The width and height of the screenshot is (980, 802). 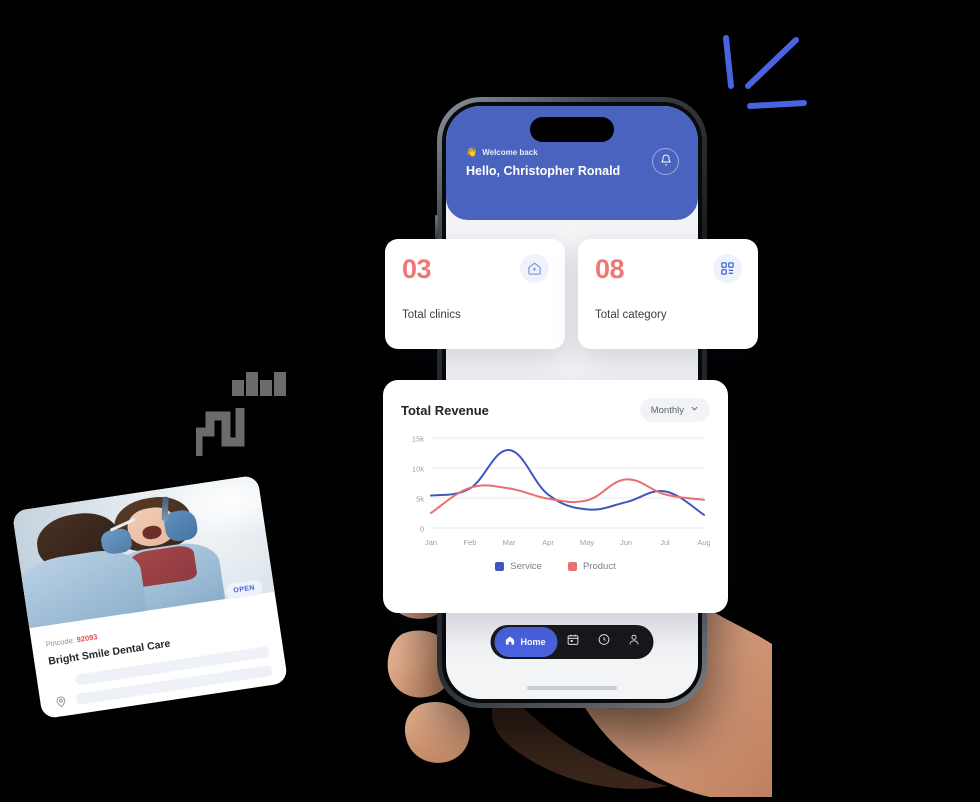 I want to click on notification-button, so click(x=665, y=161).